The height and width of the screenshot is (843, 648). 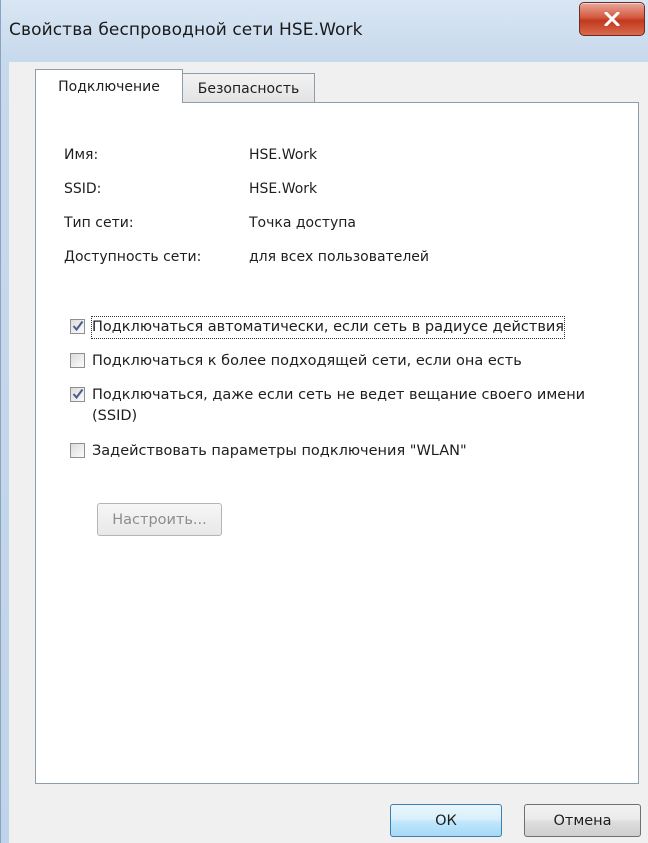 What do you see at coordinates (77, 450) in the screenshot?
I see `wlan-params-checkbox` at bounding box center [77, 450].